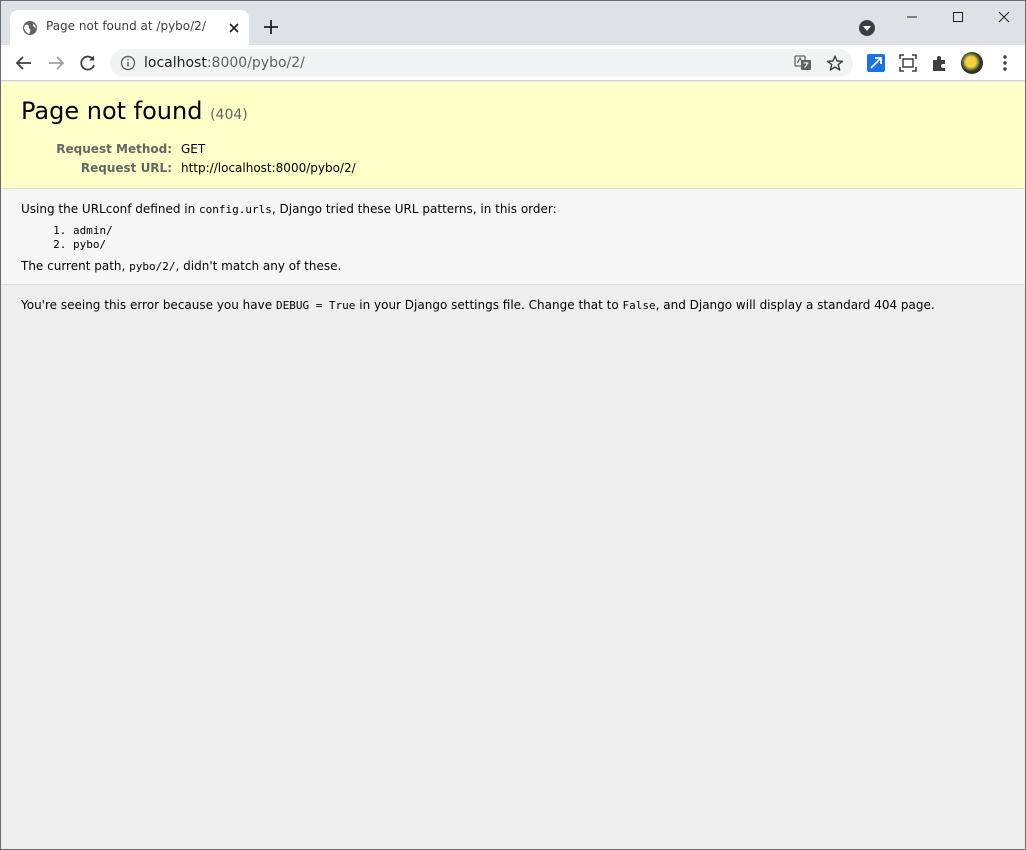  Describe the element at coordinates (539, 231) in the screenshot. I see `url-pattern-item: admin/` at that location.